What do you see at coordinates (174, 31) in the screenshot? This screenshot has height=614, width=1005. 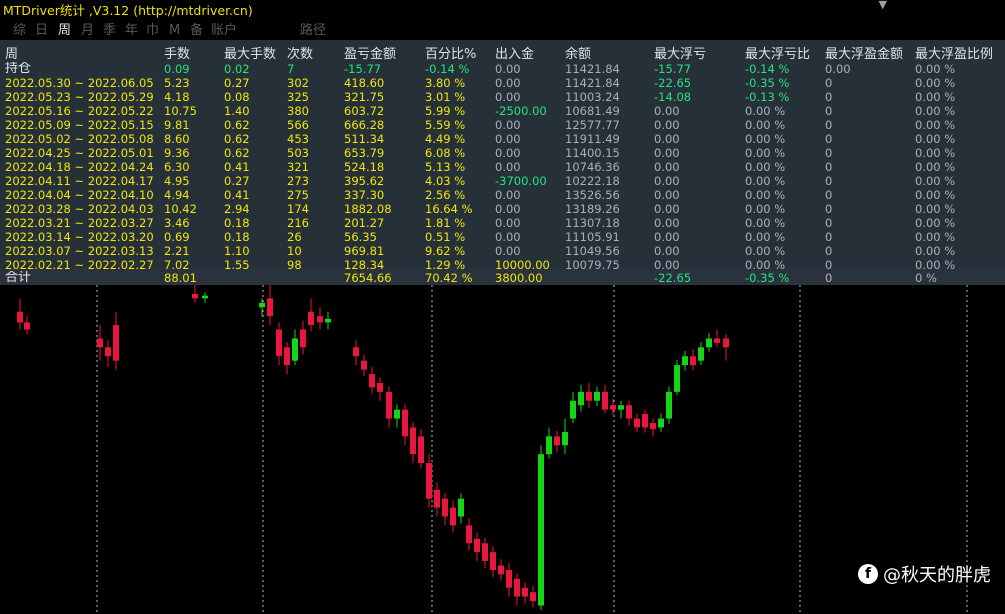 I see `tab-magic: M` at bounding box center [174, 31].